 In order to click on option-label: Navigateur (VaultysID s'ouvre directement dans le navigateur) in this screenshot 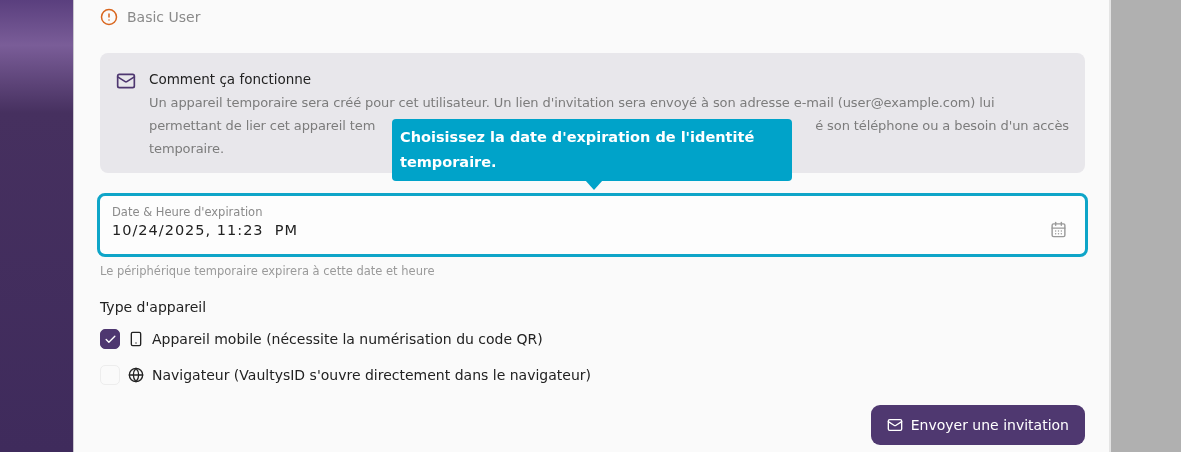, I will do `click(371, 375)`.